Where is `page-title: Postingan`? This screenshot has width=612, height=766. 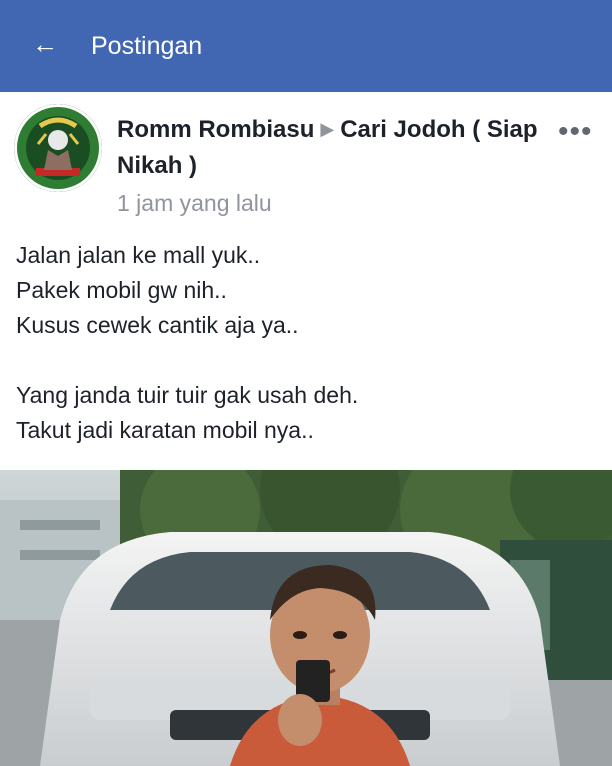
page-title: Postingan is located at coordinates (147, 46).